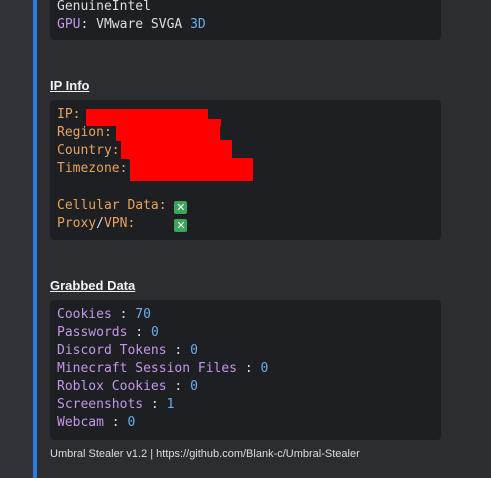 Image resolution: width=491 pixels, height=478 pixels. What do you see at coordinates (69, 114) in the screenshot?
I see `ip-label: IP:` at bounding box center [69, 114].